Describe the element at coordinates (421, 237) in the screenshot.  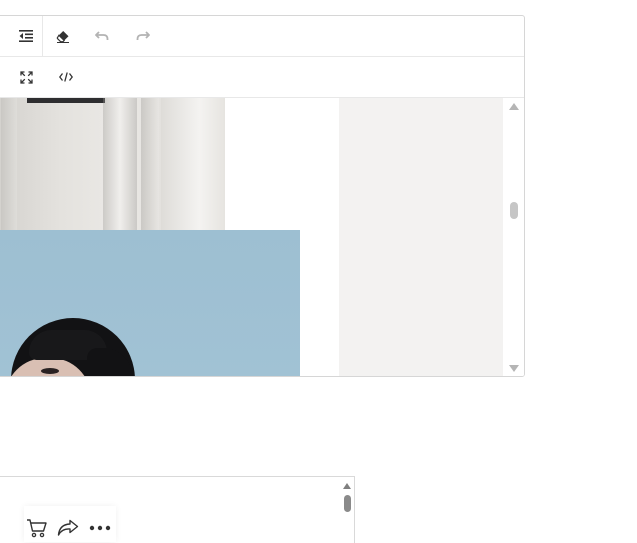
I see `content-side-panel` at that location.